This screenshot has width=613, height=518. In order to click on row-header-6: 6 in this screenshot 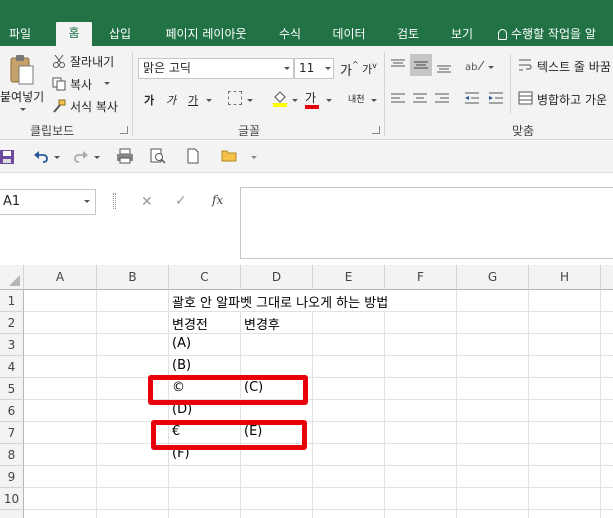, I will do `click(12, 411)`.